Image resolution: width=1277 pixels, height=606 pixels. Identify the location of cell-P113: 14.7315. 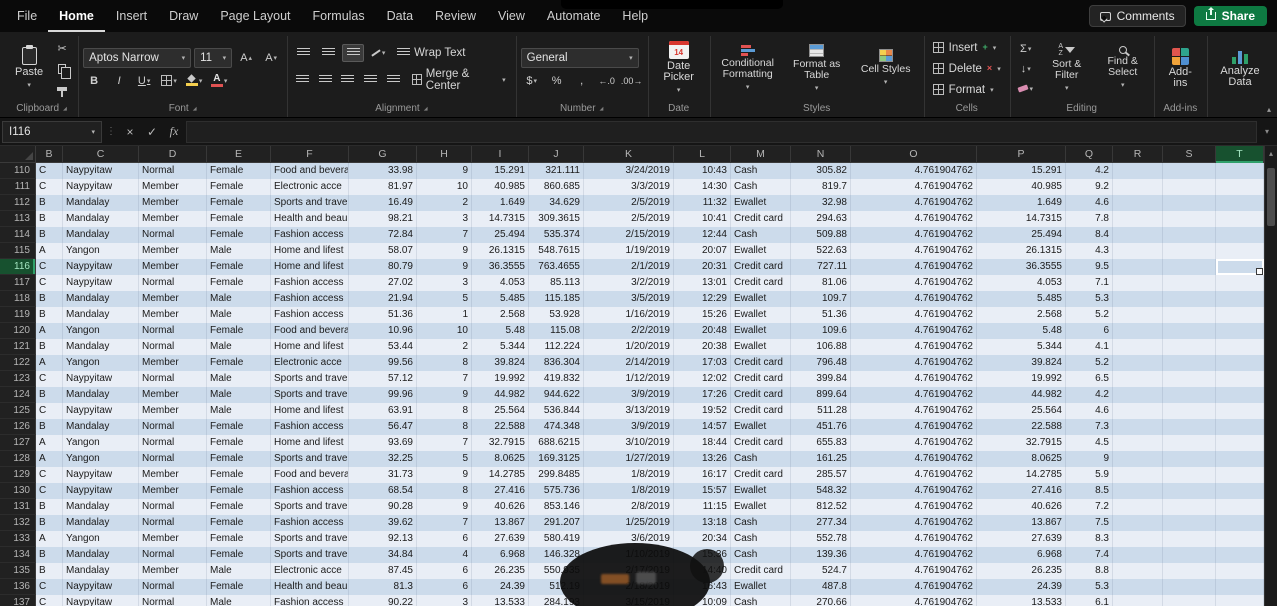
(1021, 219).